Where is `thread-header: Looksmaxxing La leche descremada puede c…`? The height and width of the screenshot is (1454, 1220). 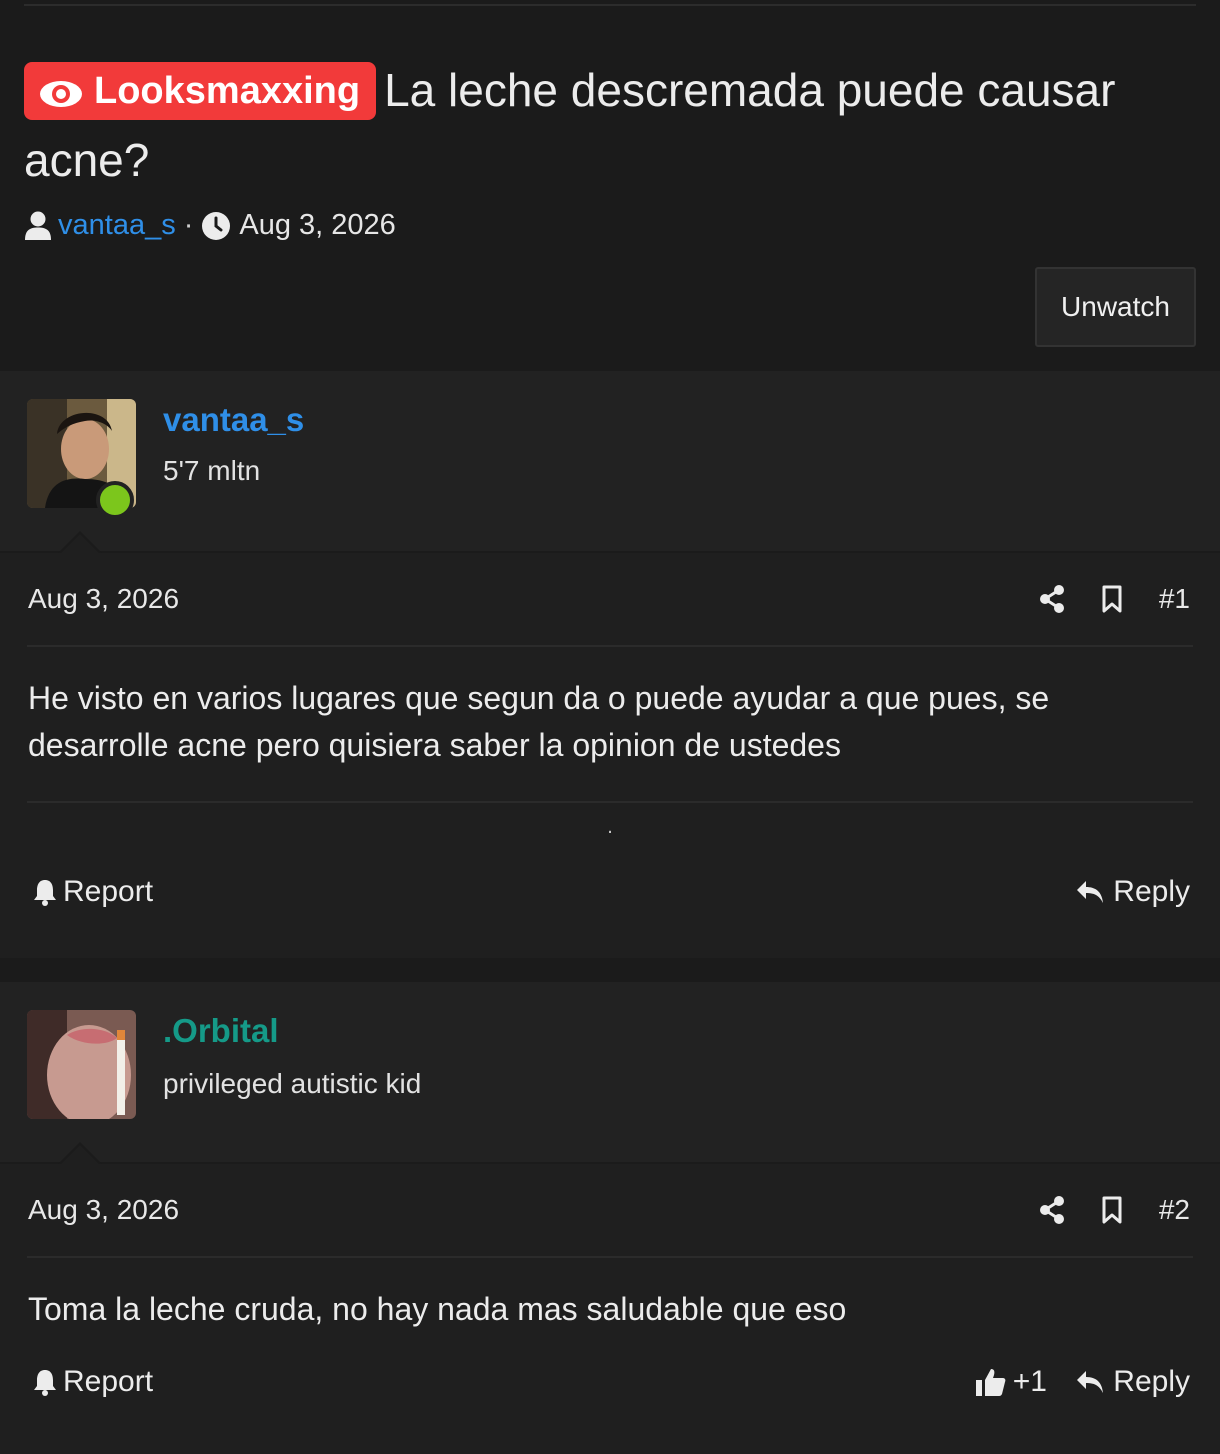 thread-header: Looksmaxxing La leche descremada puede c… is located at coordinates (610, 148).